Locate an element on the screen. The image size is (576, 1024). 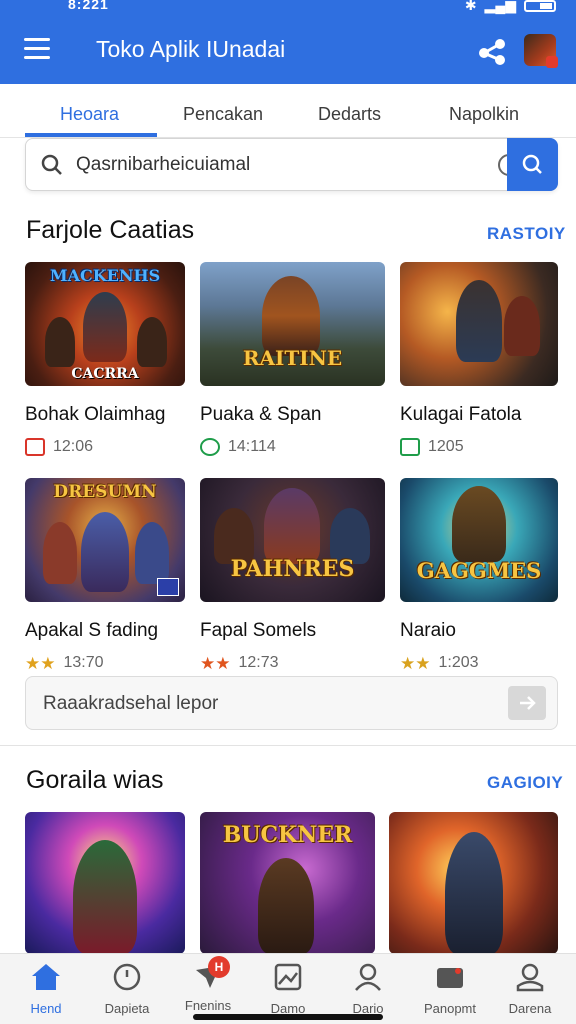
game-thumbnail: MACKENHS CACRRA is located at coordinates (105, 324).